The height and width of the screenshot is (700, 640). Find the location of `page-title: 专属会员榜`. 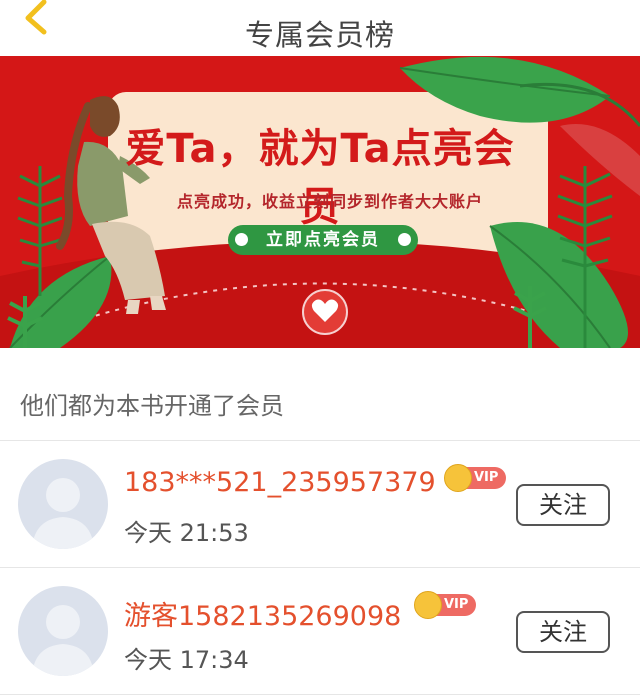

page-title: 专属会员榜 is located at coordinates (319, 35).